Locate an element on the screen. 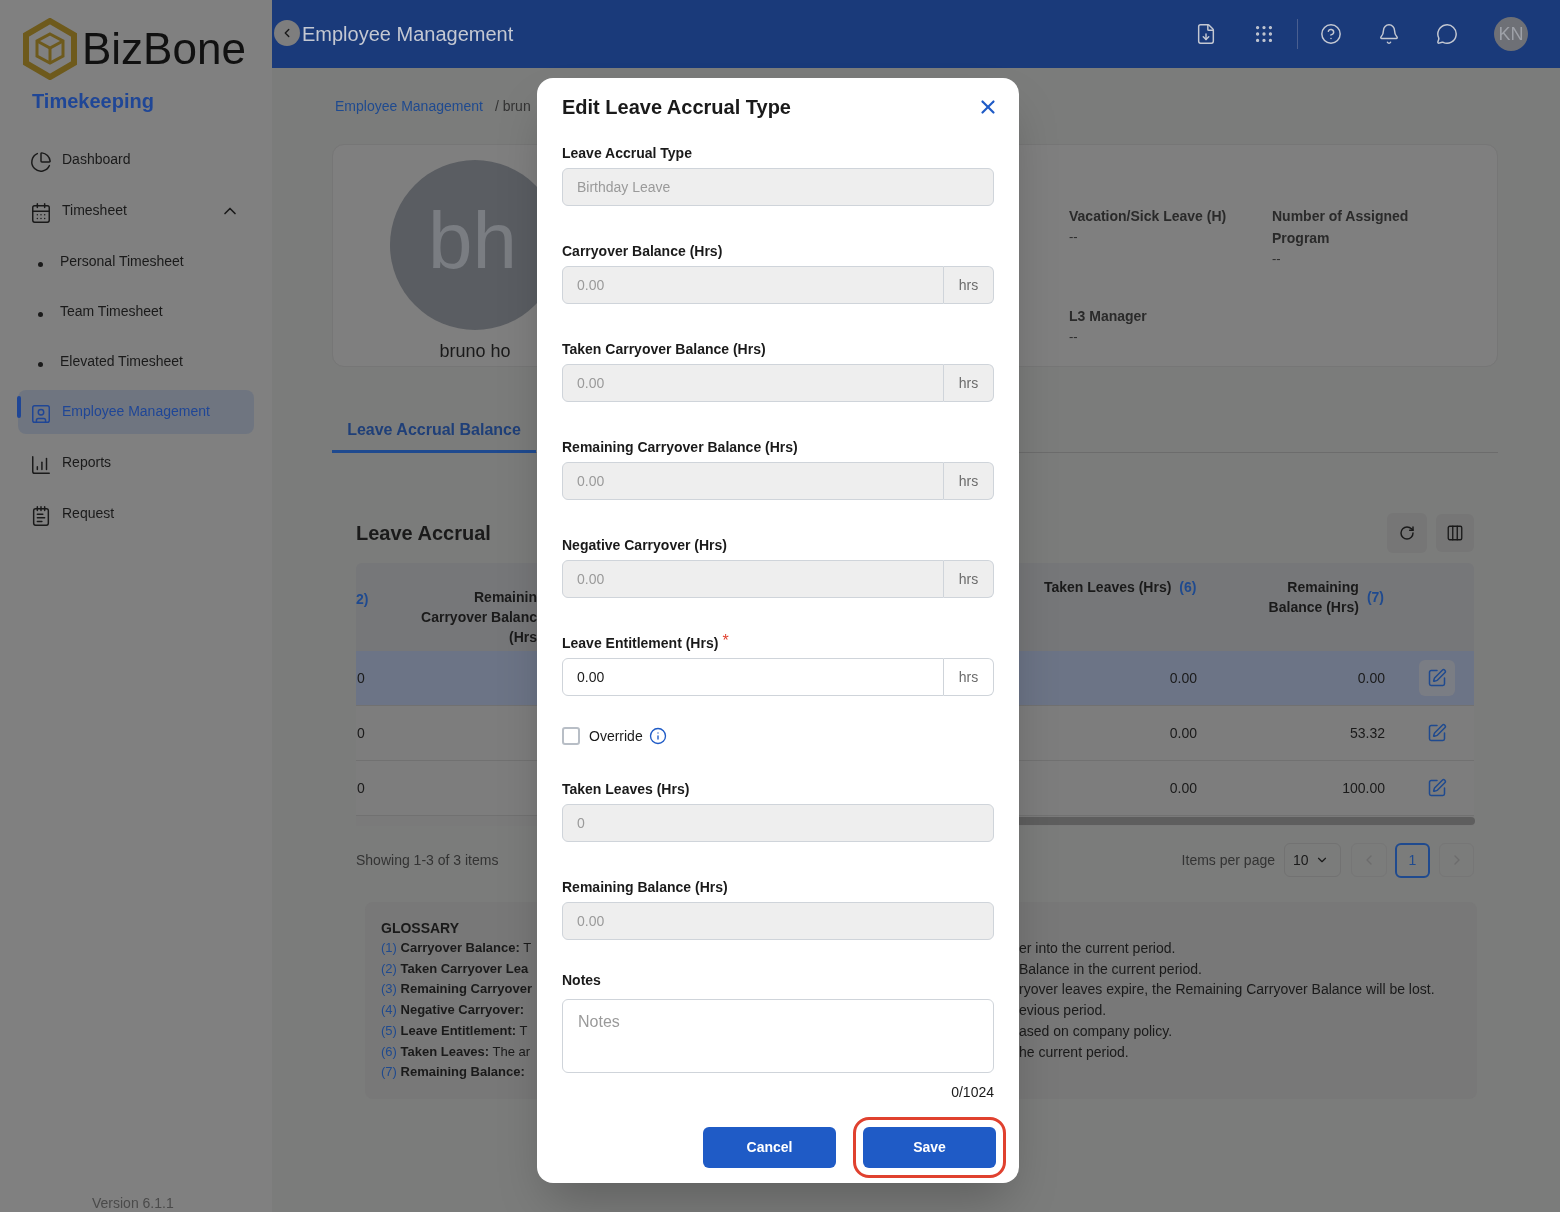 The height and width of the screenshot is (1212, 1560). column-ref: (7) is located at coordinates (1375, 597).